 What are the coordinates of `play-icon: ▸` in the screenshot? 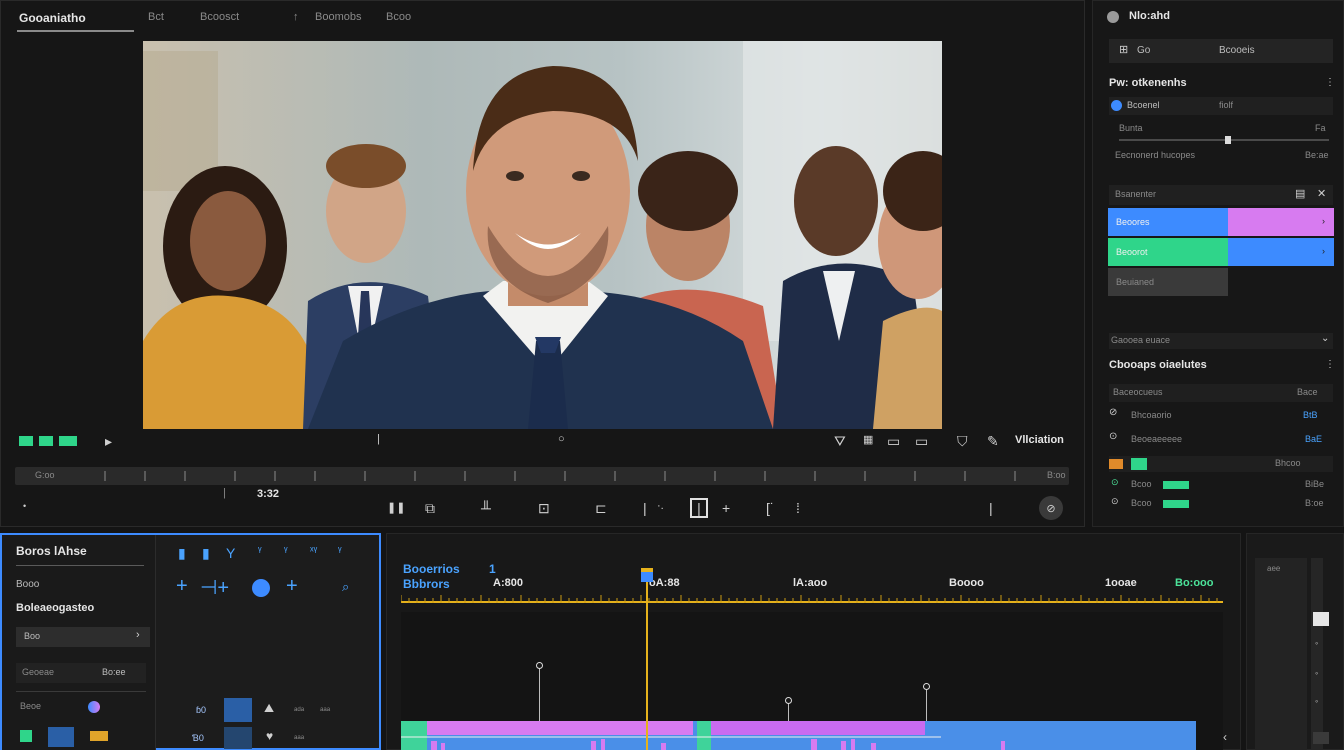 It's located at (108, 441).